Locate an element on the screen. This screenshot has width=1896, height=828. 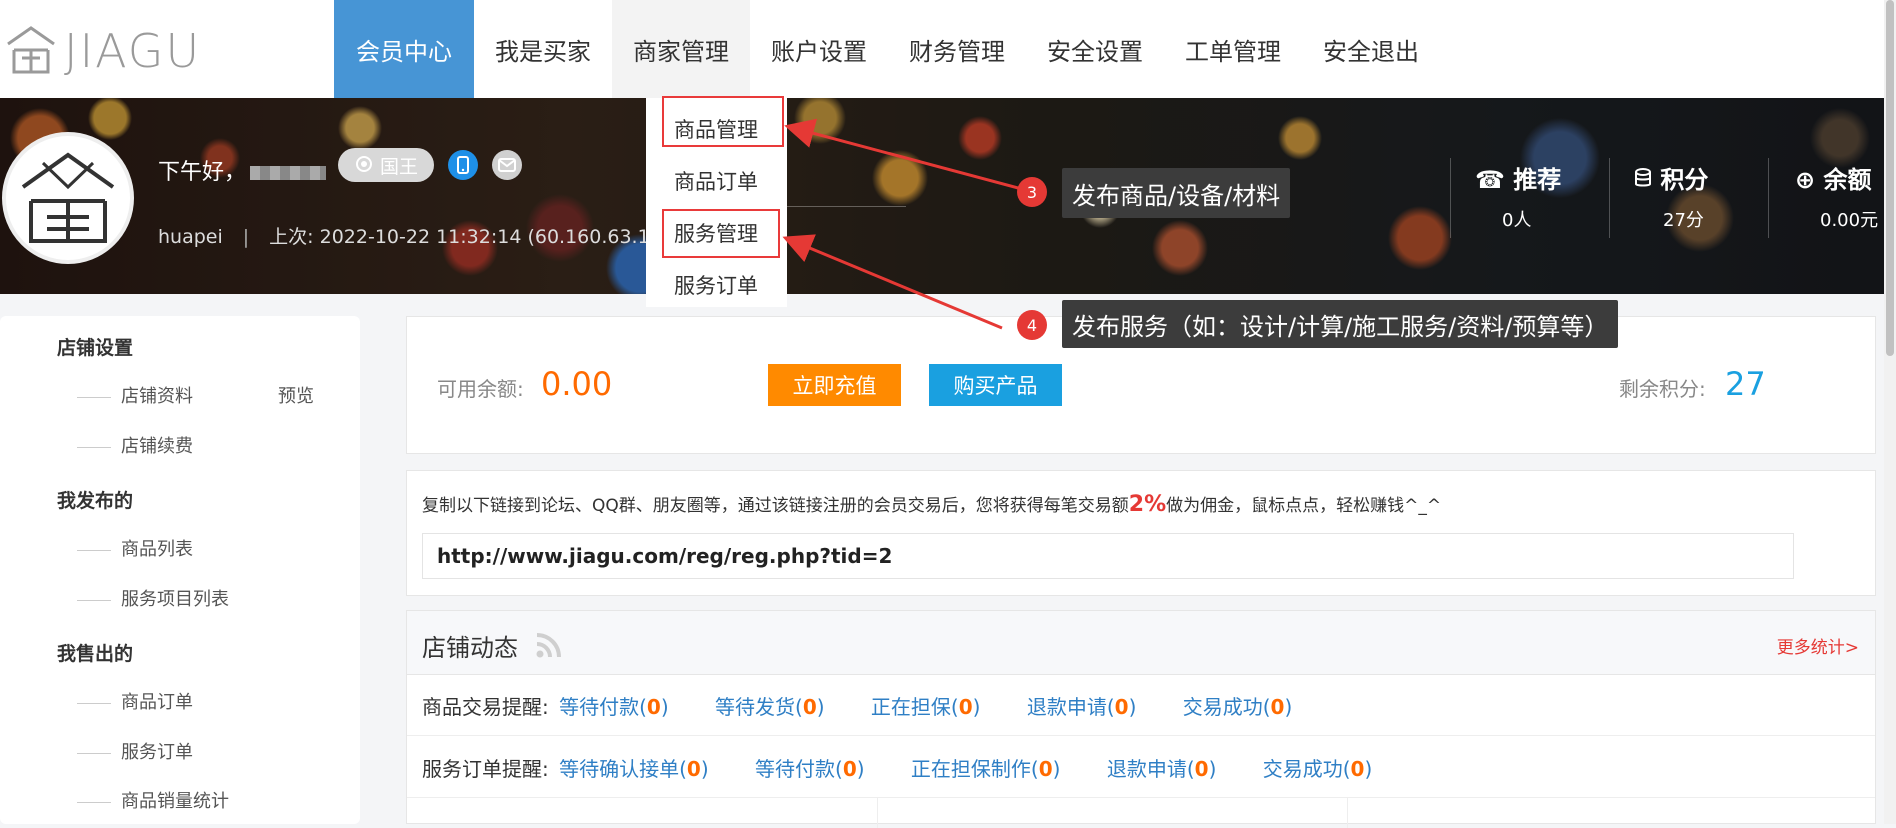
arrow-to-goods is located at coordinates (901, 154).